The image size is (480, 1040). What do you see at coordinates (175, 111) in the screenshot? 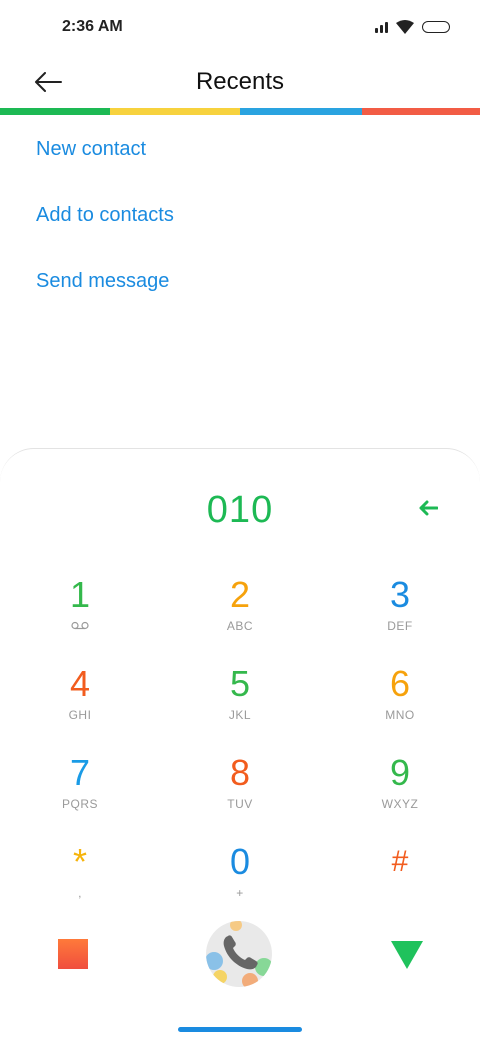
I see `accent-segment-yellow` at bounding box center [175, 111].